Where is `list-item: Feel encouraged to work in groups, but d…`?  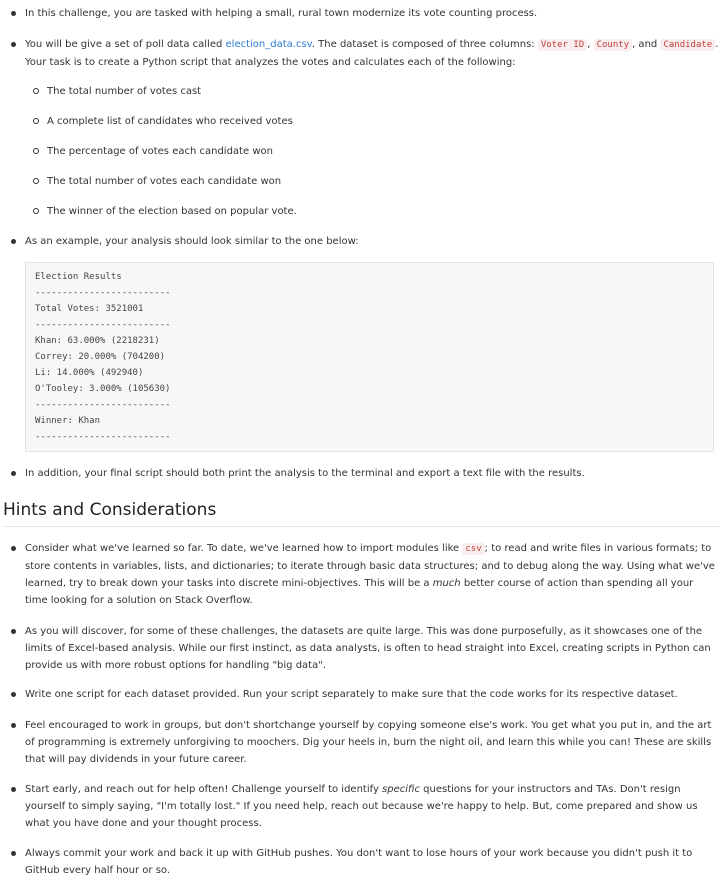
list-item: Feel encouraged to work in groups, but d… is located at coordinates (365, 742).